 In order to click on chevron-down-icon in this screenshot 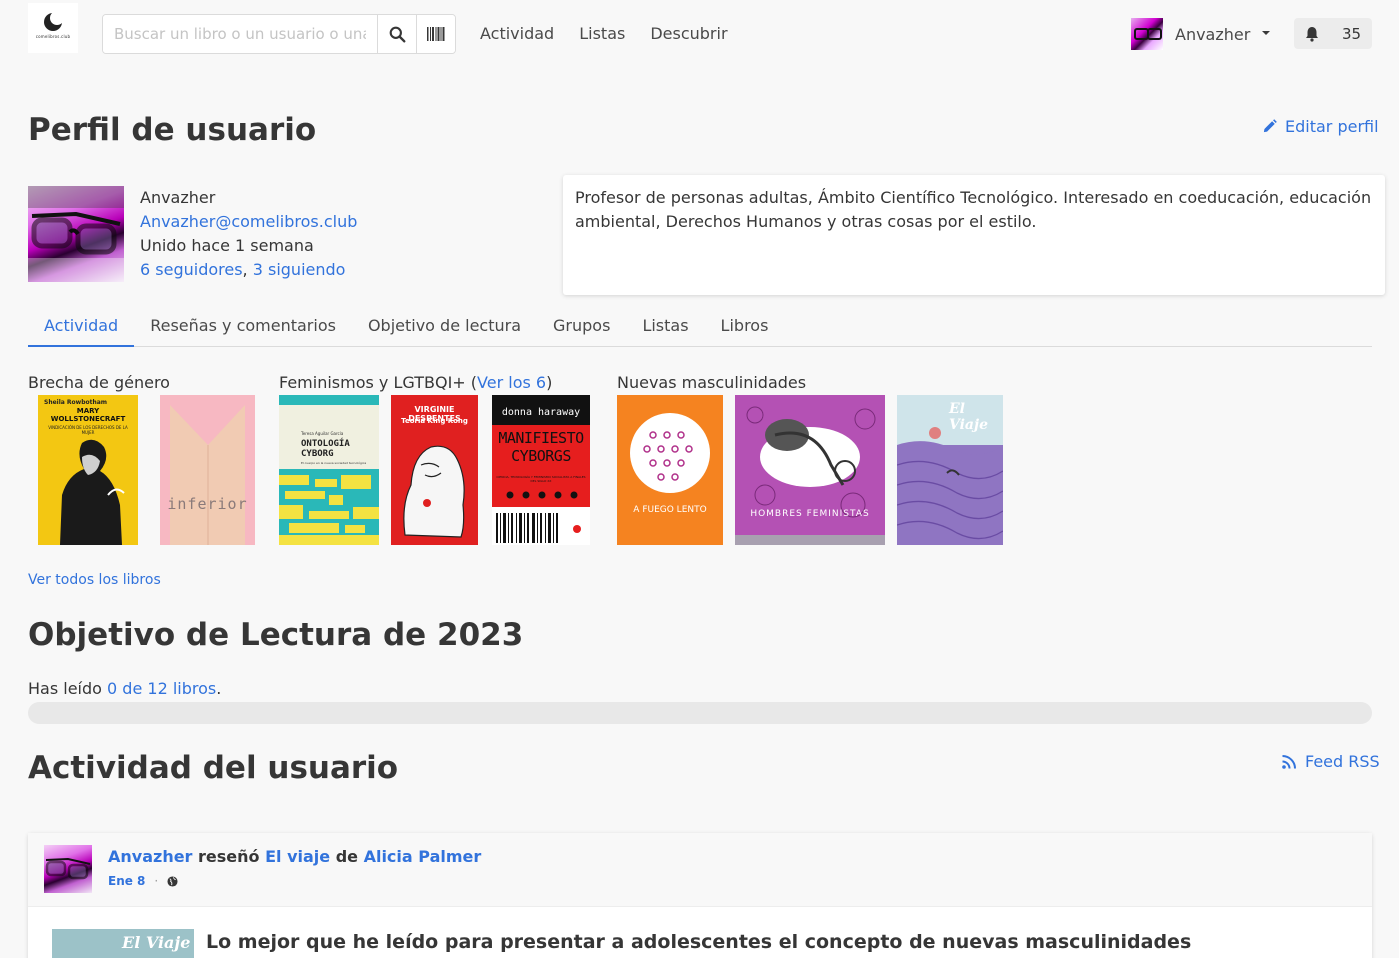, I will do `click(1266, 33)`.